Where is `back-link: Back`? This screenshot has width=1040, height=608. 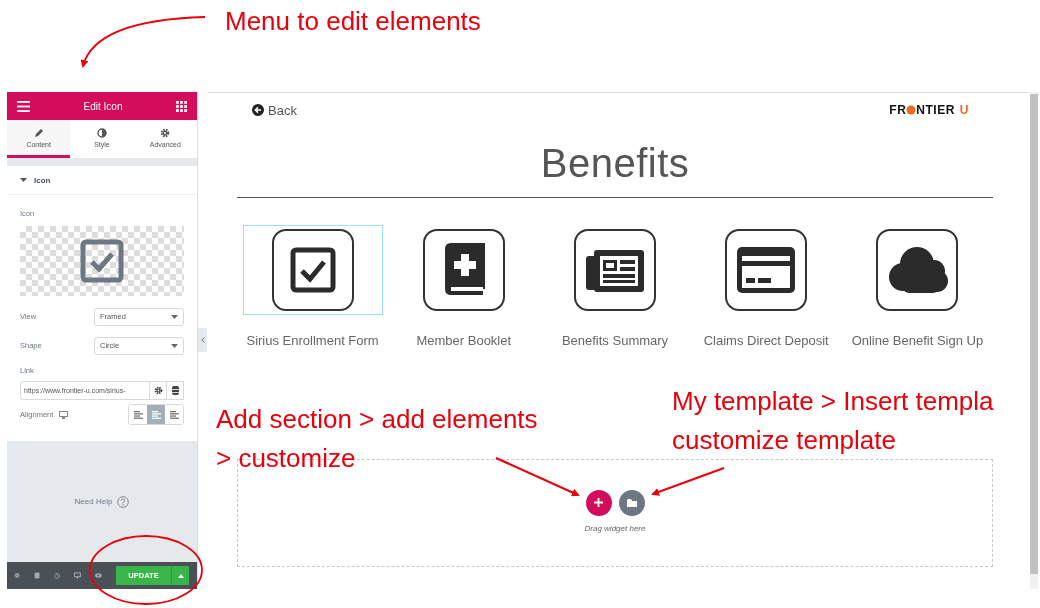 back-link: Back is located at coordinates (274, 110).